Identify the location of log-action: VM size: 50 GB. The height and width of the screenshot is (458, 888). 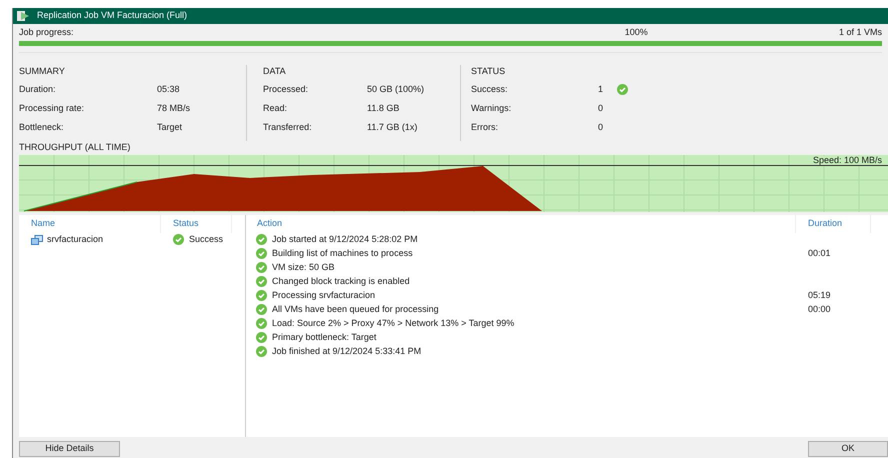
(303, 267).